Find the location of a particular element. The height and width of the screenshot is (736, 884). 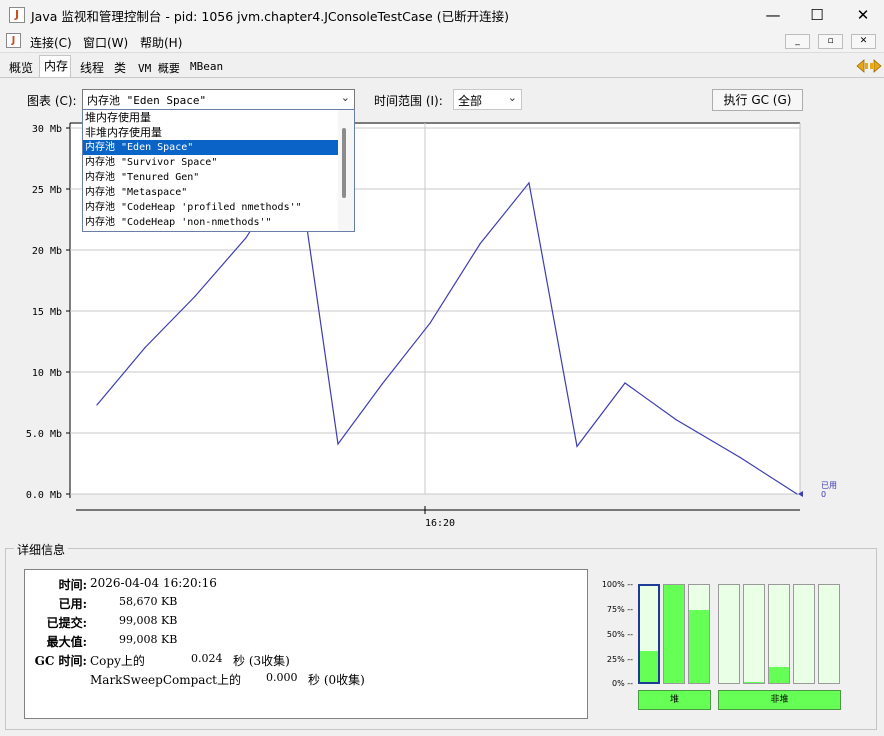

max-value: 99,008 KB is located at coordinates (148, 639).